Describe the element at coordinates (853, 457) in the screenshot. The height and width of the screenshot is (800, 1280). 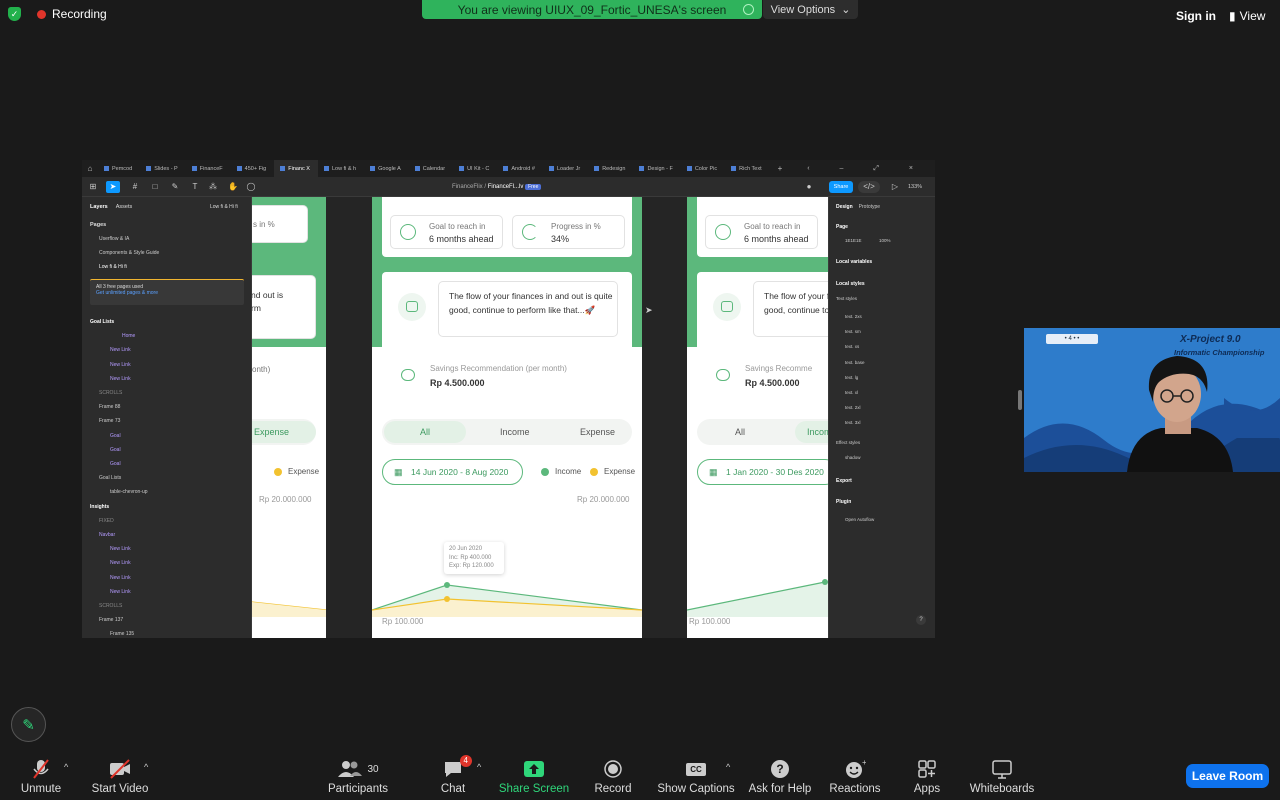
I see `effect-style-item: shadow` at that location.